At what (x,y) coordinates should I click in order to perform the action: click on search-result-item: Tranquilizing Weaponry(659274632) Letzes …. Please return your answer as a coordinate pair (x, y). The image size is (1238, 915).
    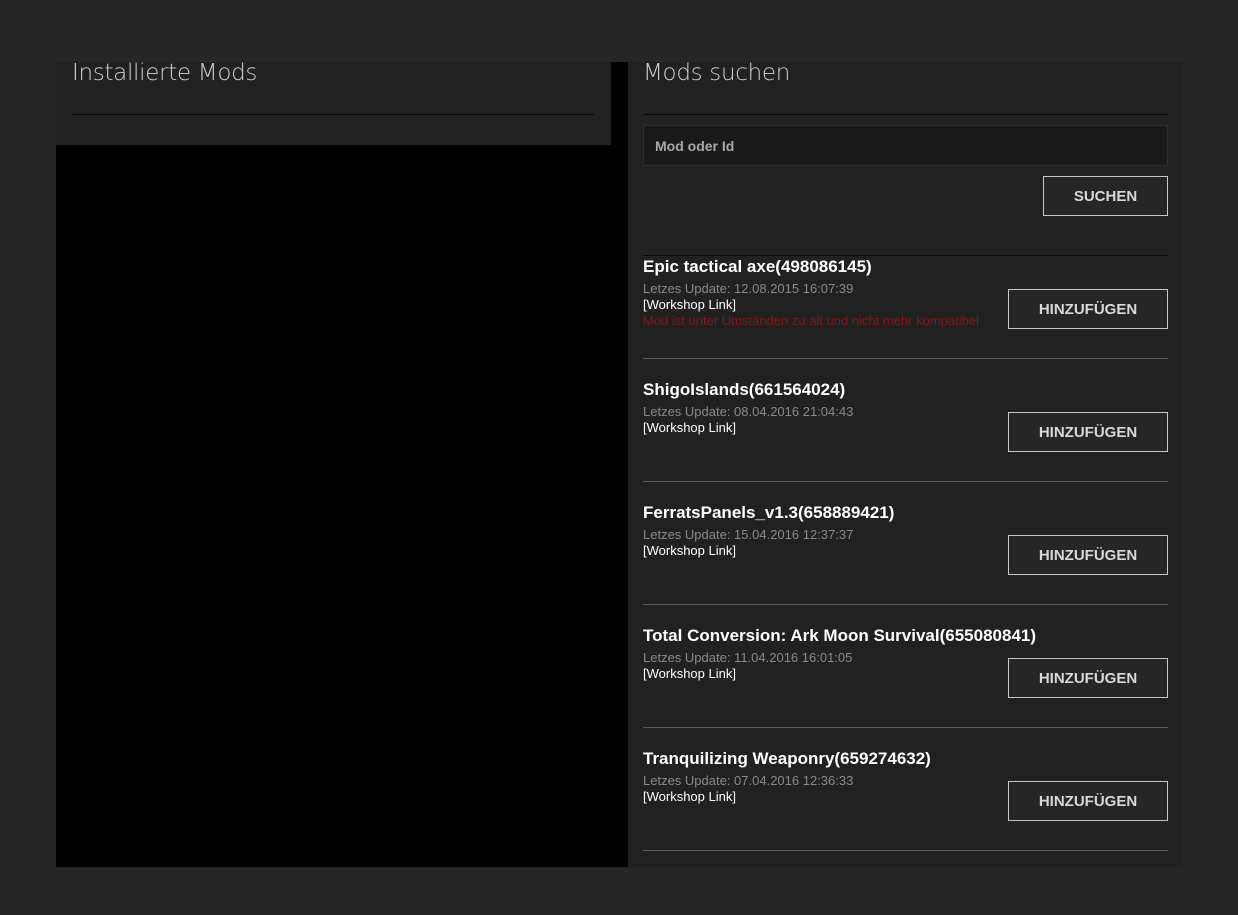
    Looking at the image, I should click on (905, 810).